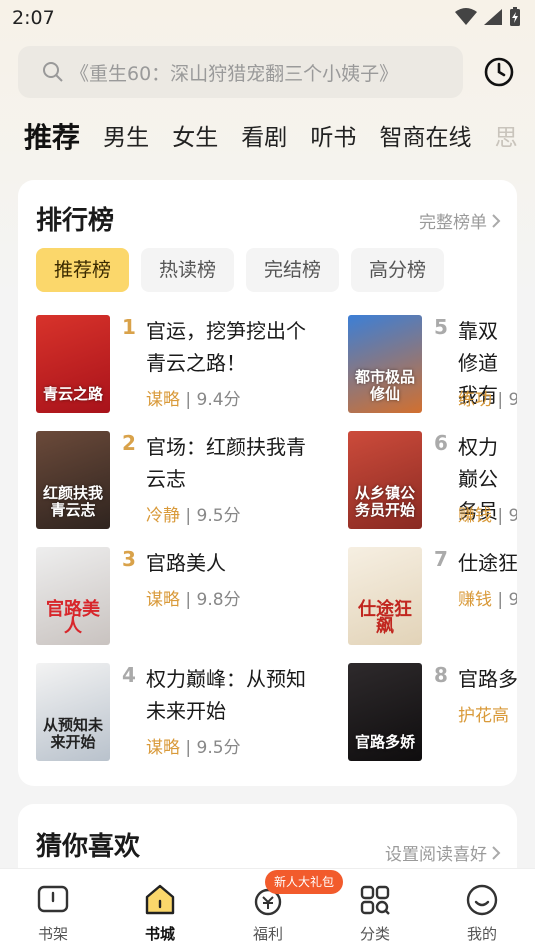  Describe the element at coordinates (226, 695) in the screenshot. I see `book-title: 权力巅峰：从预知未来开始` at that location.